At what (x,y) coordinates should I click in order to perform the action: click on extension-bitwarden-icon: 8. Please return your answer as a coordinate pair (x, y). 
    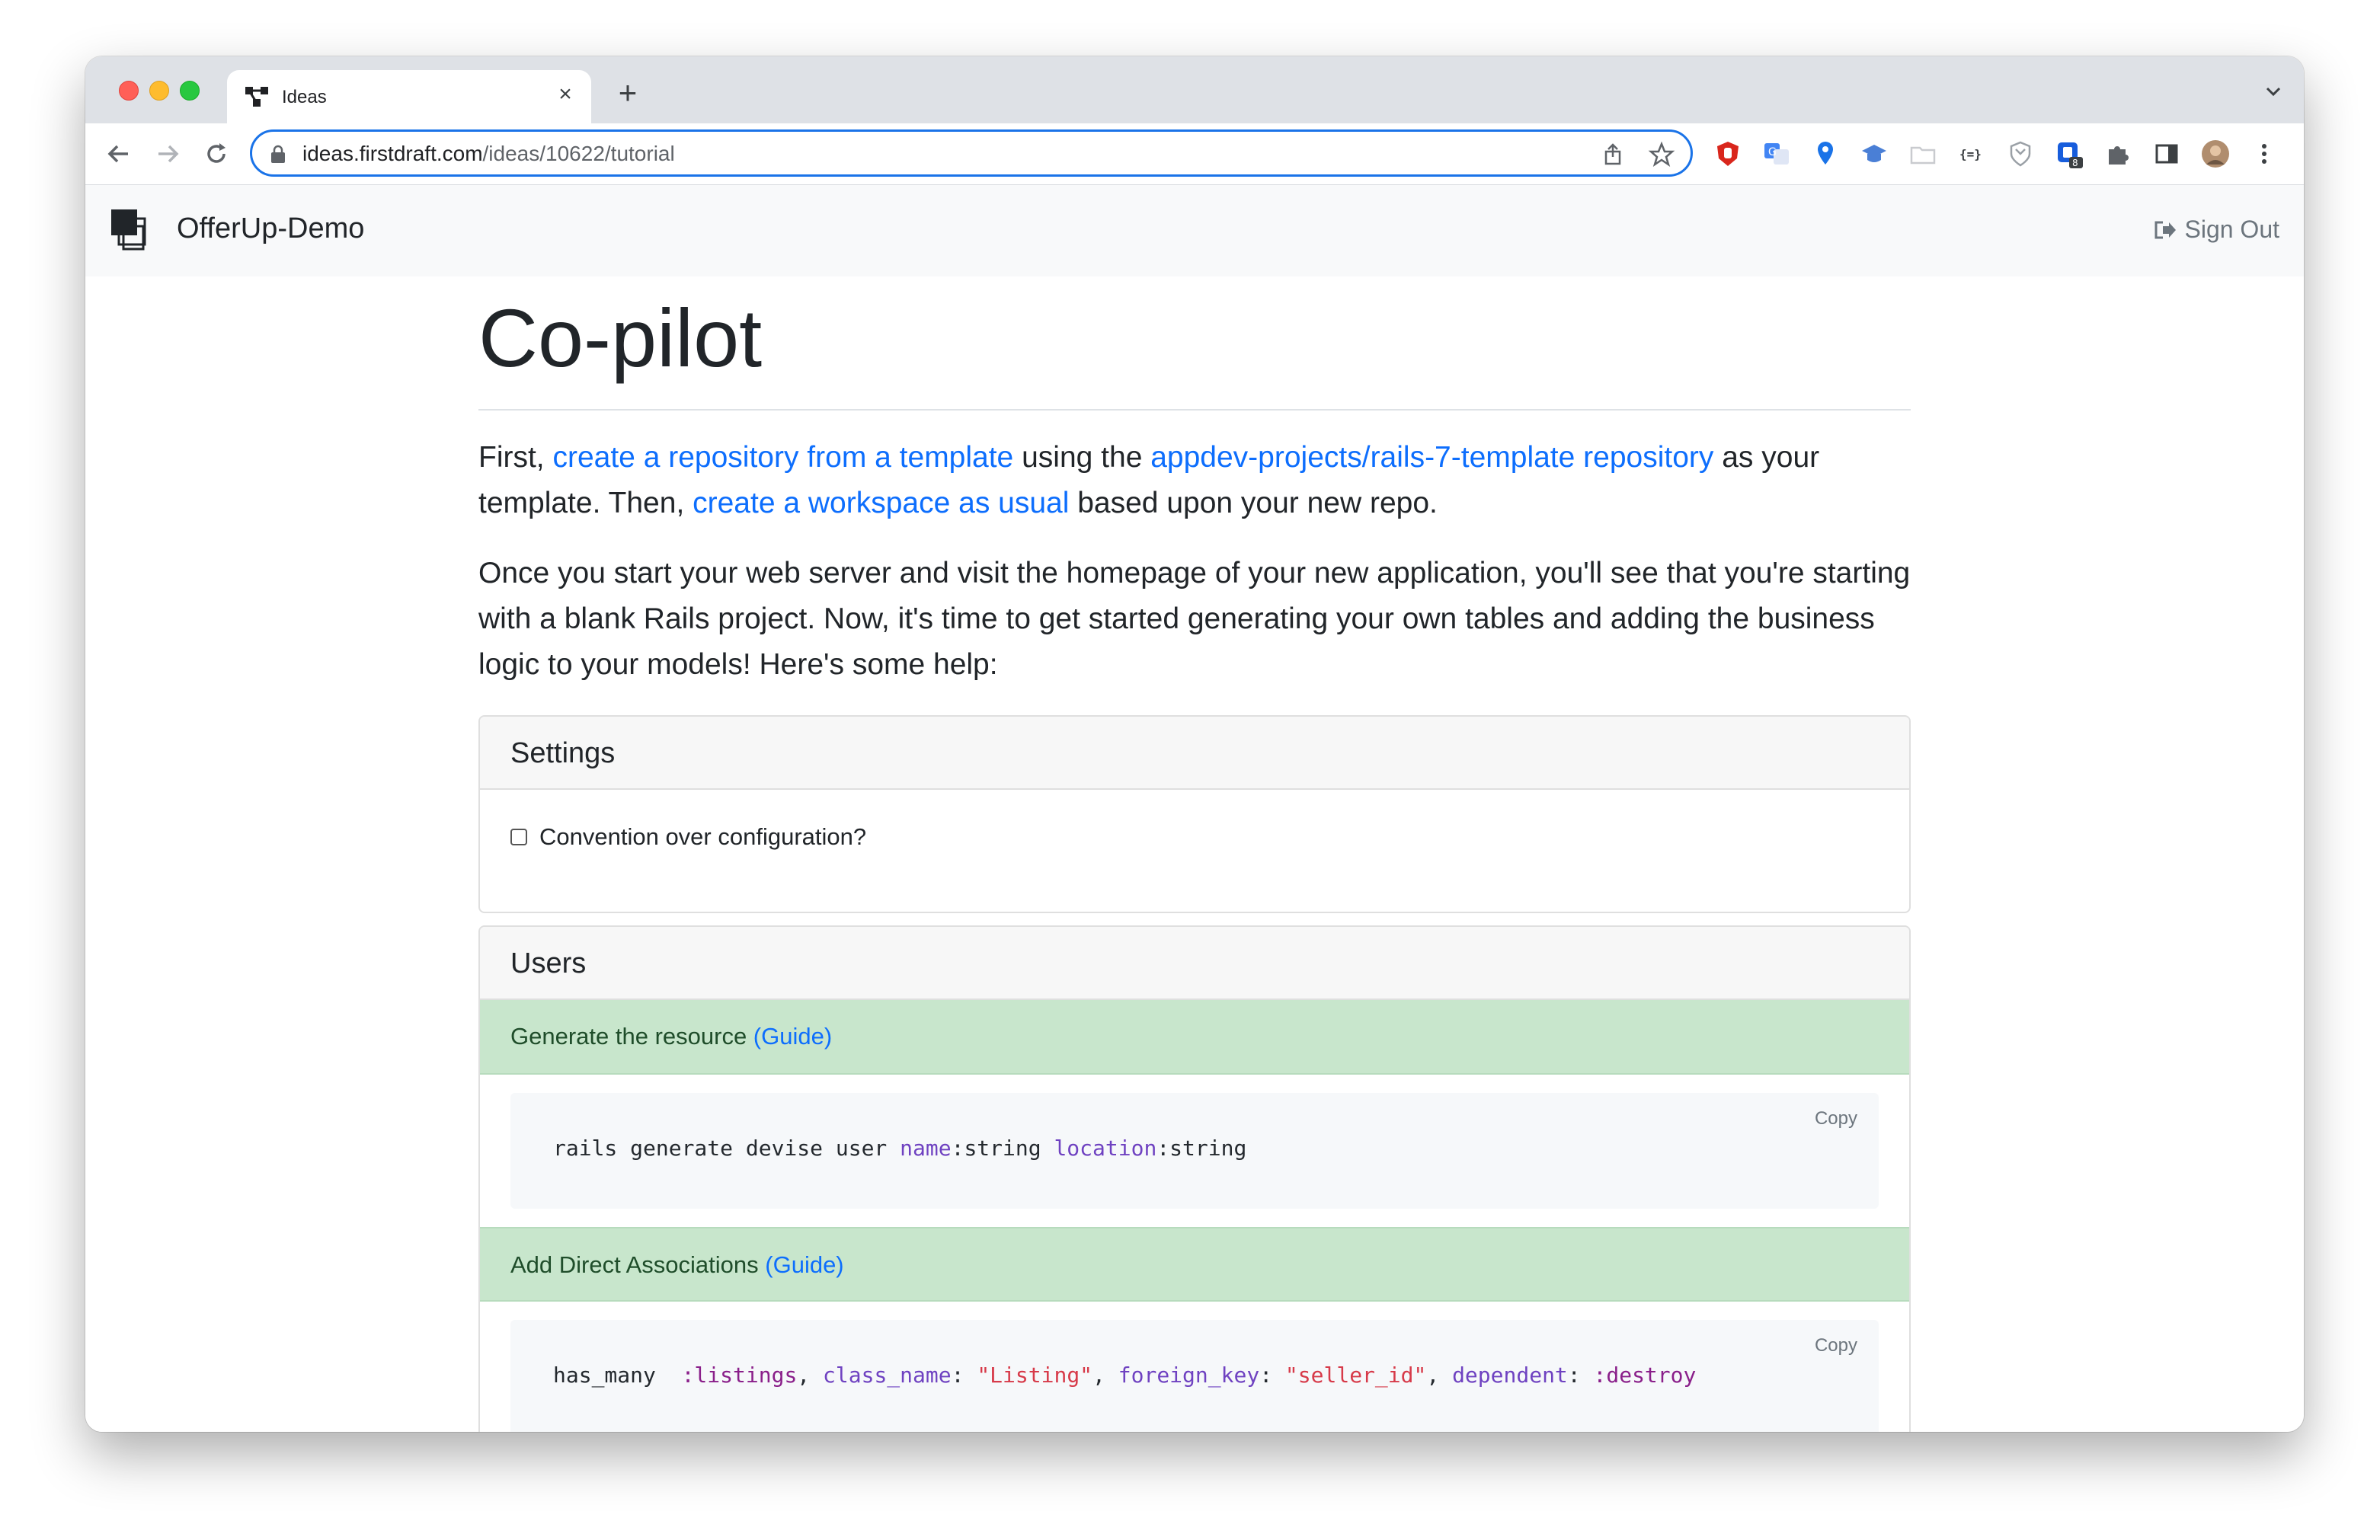
    Looking at the image, I should click on (2069, 154).